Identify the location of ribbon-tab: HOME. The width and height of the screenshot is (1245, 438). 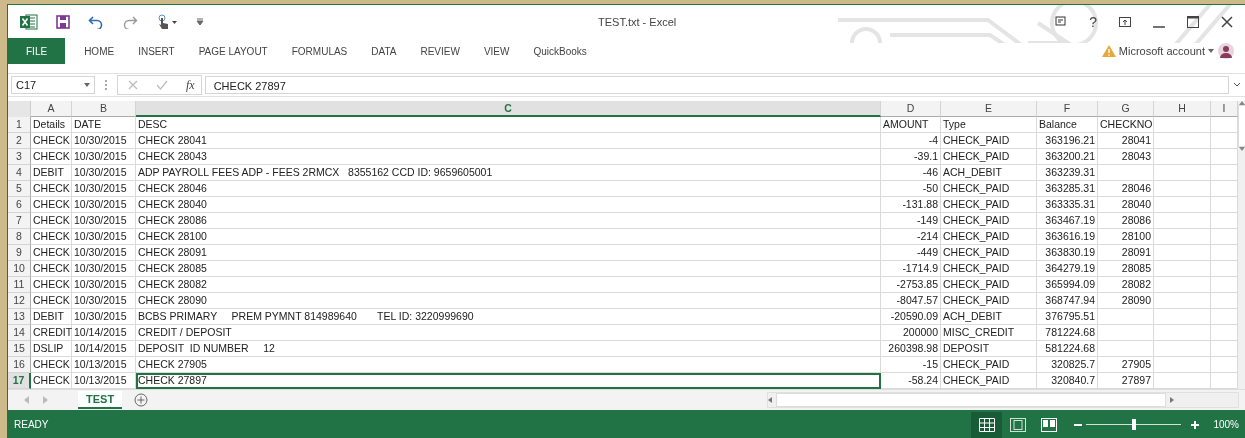
(99, 51).